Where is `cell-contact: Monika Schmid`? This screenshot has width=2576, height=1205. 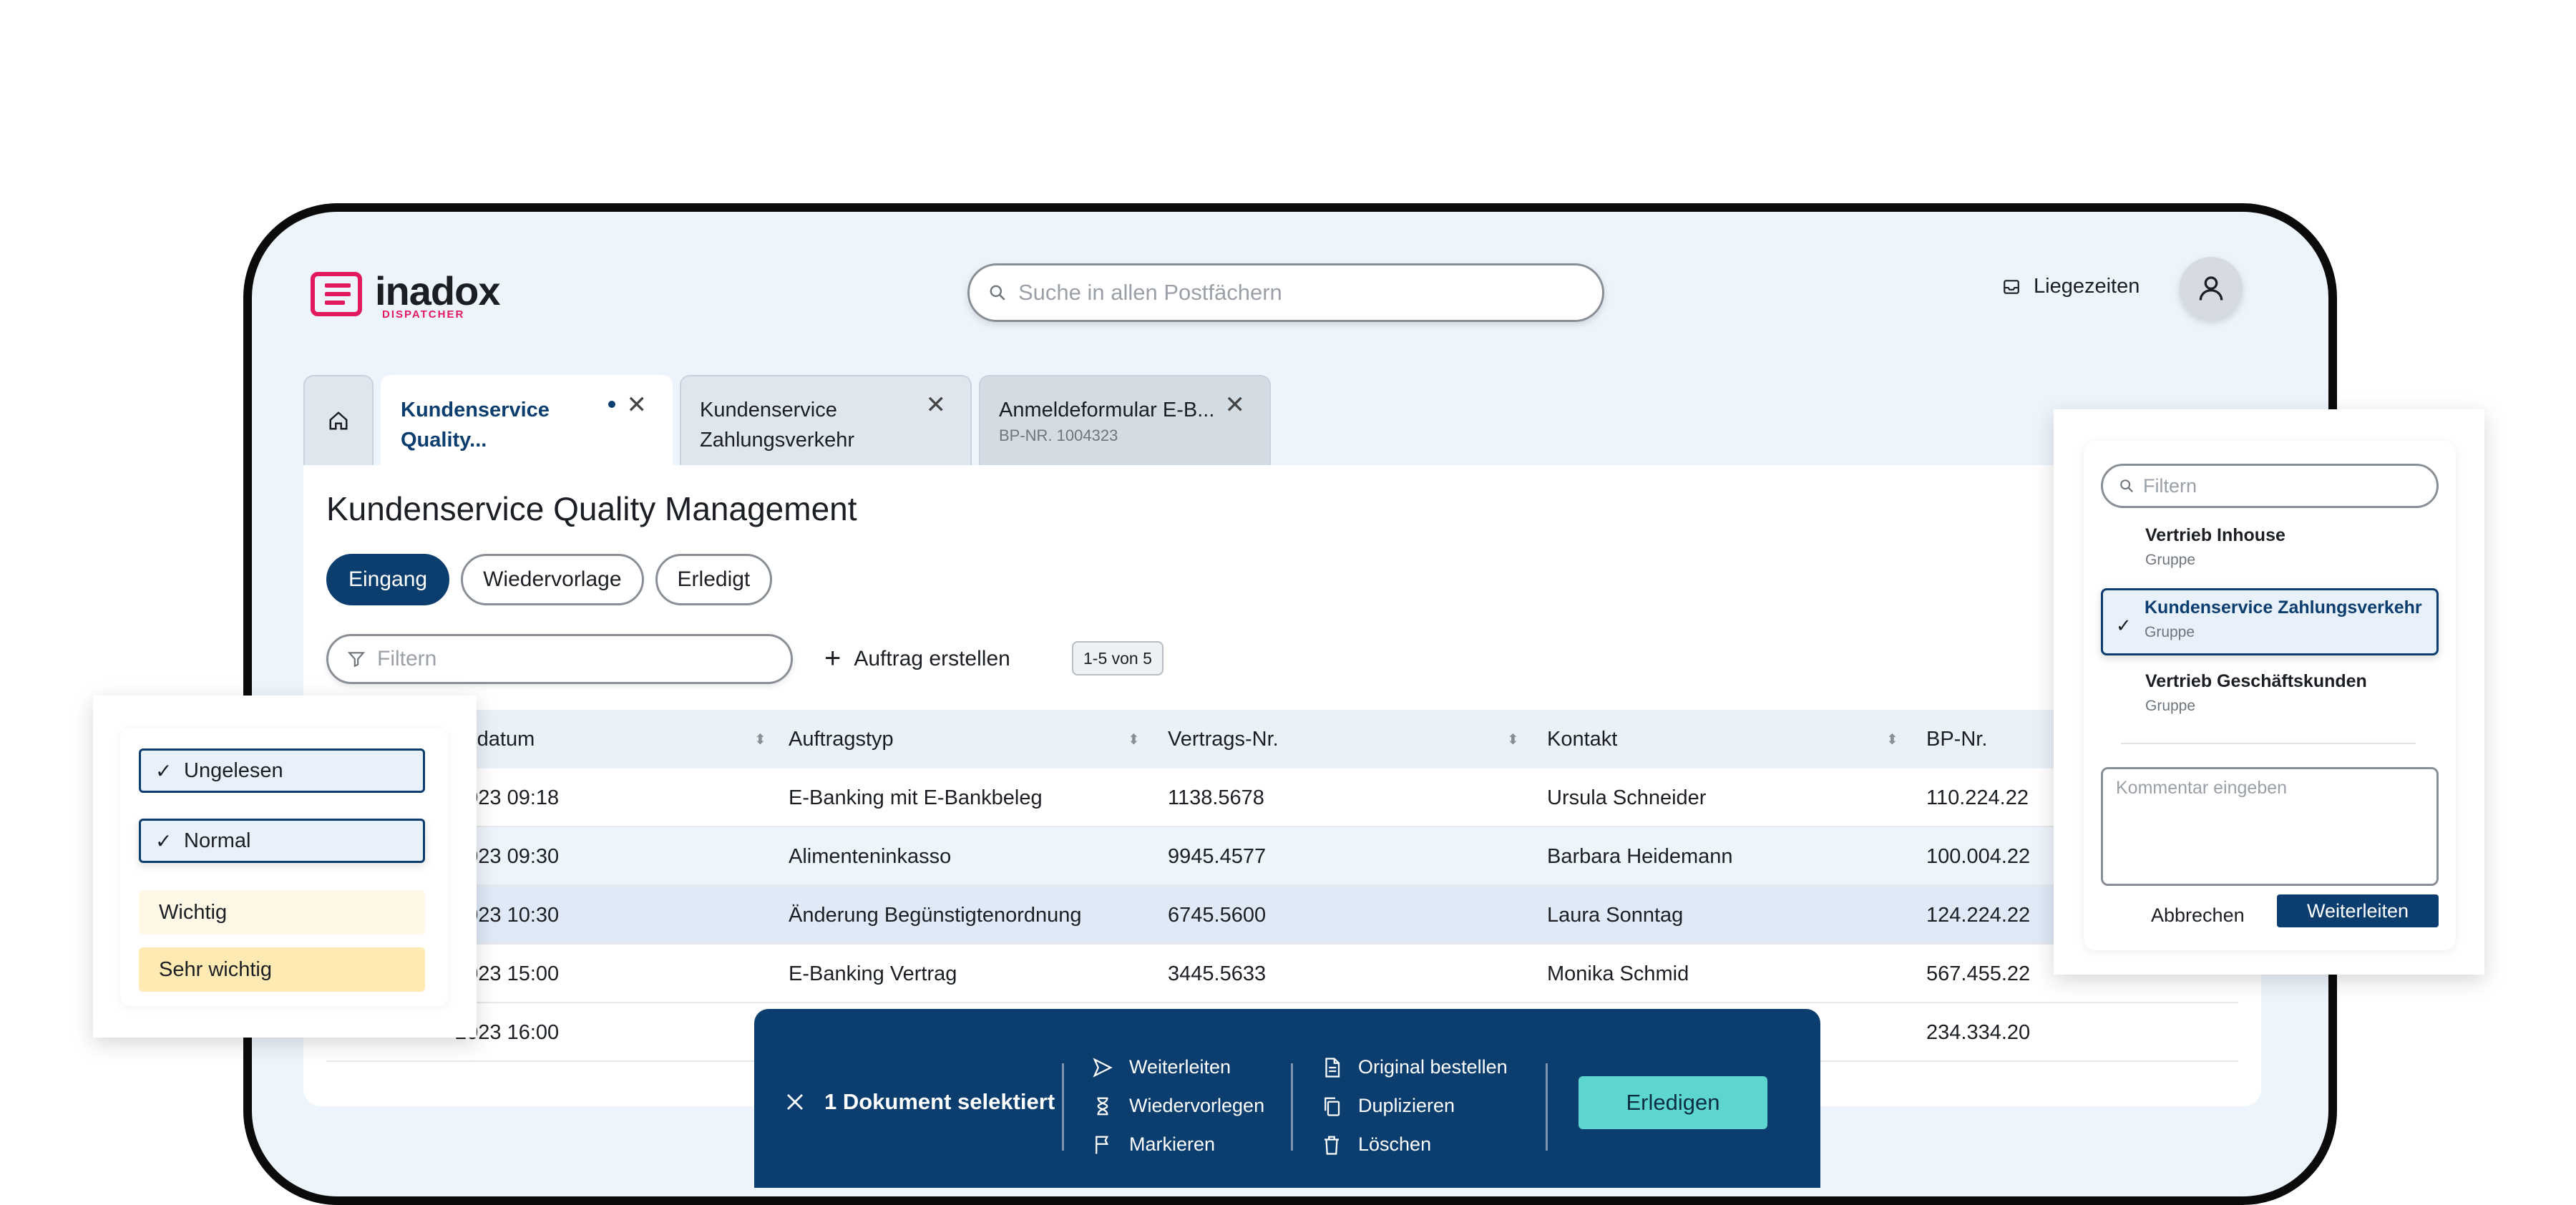
cell-contact: Monika Schmid is located at coordinates (1618, 973).